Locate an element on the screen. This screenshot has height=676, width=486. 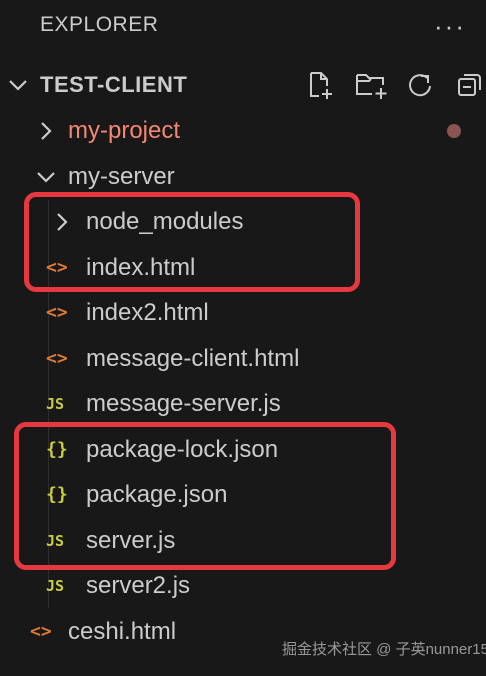
refresh-icon is located at coordinates (420, 85).